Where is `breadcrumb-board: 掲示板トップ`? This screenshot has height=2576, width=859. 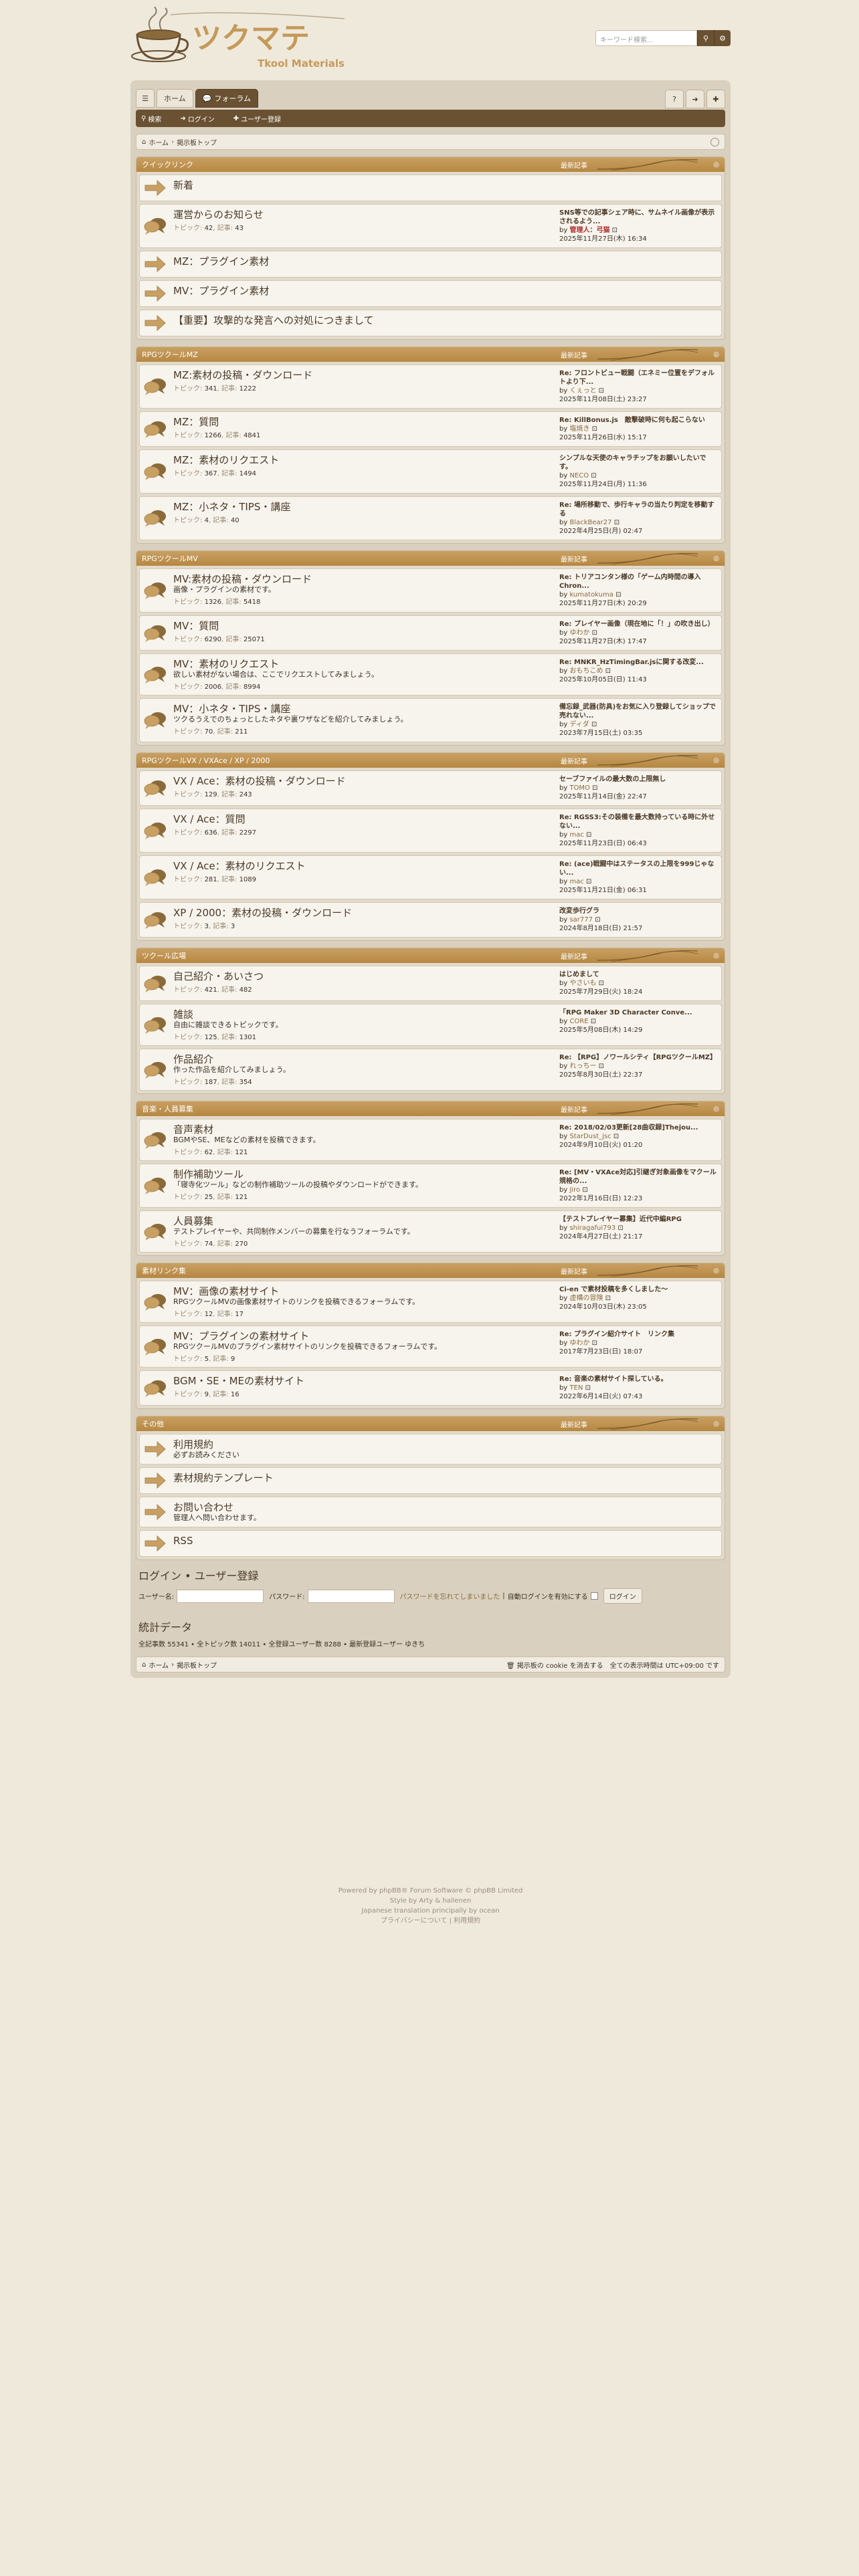
breadcrumb-board: 掲示板トップ is located at coordinates (197, 142).